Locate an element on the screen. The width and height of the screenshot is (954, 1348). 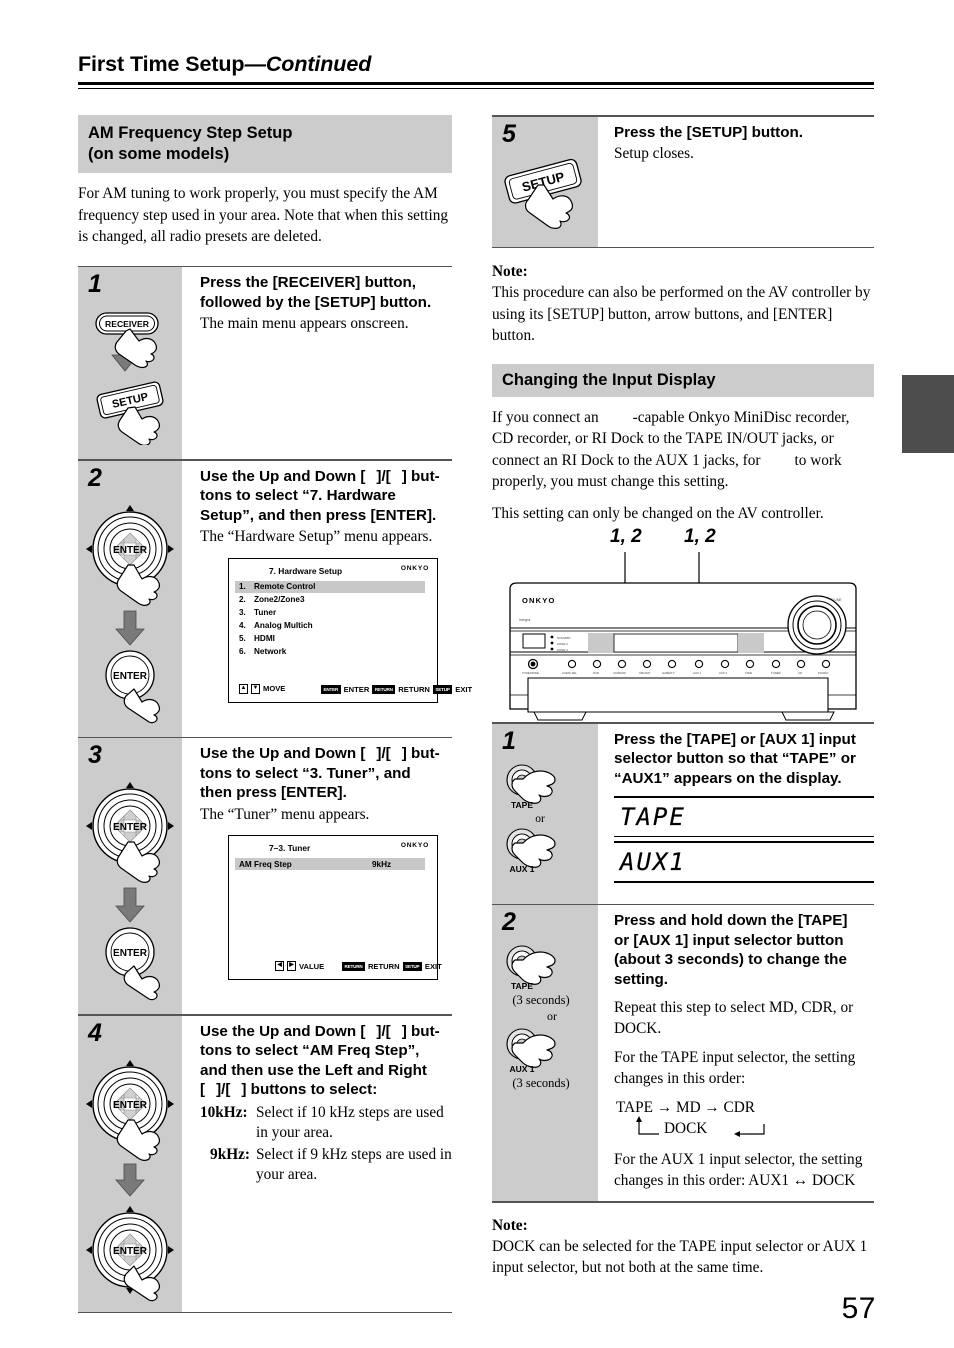
fl-display-aux1: AUX1 is located at coordinates (744, 862).